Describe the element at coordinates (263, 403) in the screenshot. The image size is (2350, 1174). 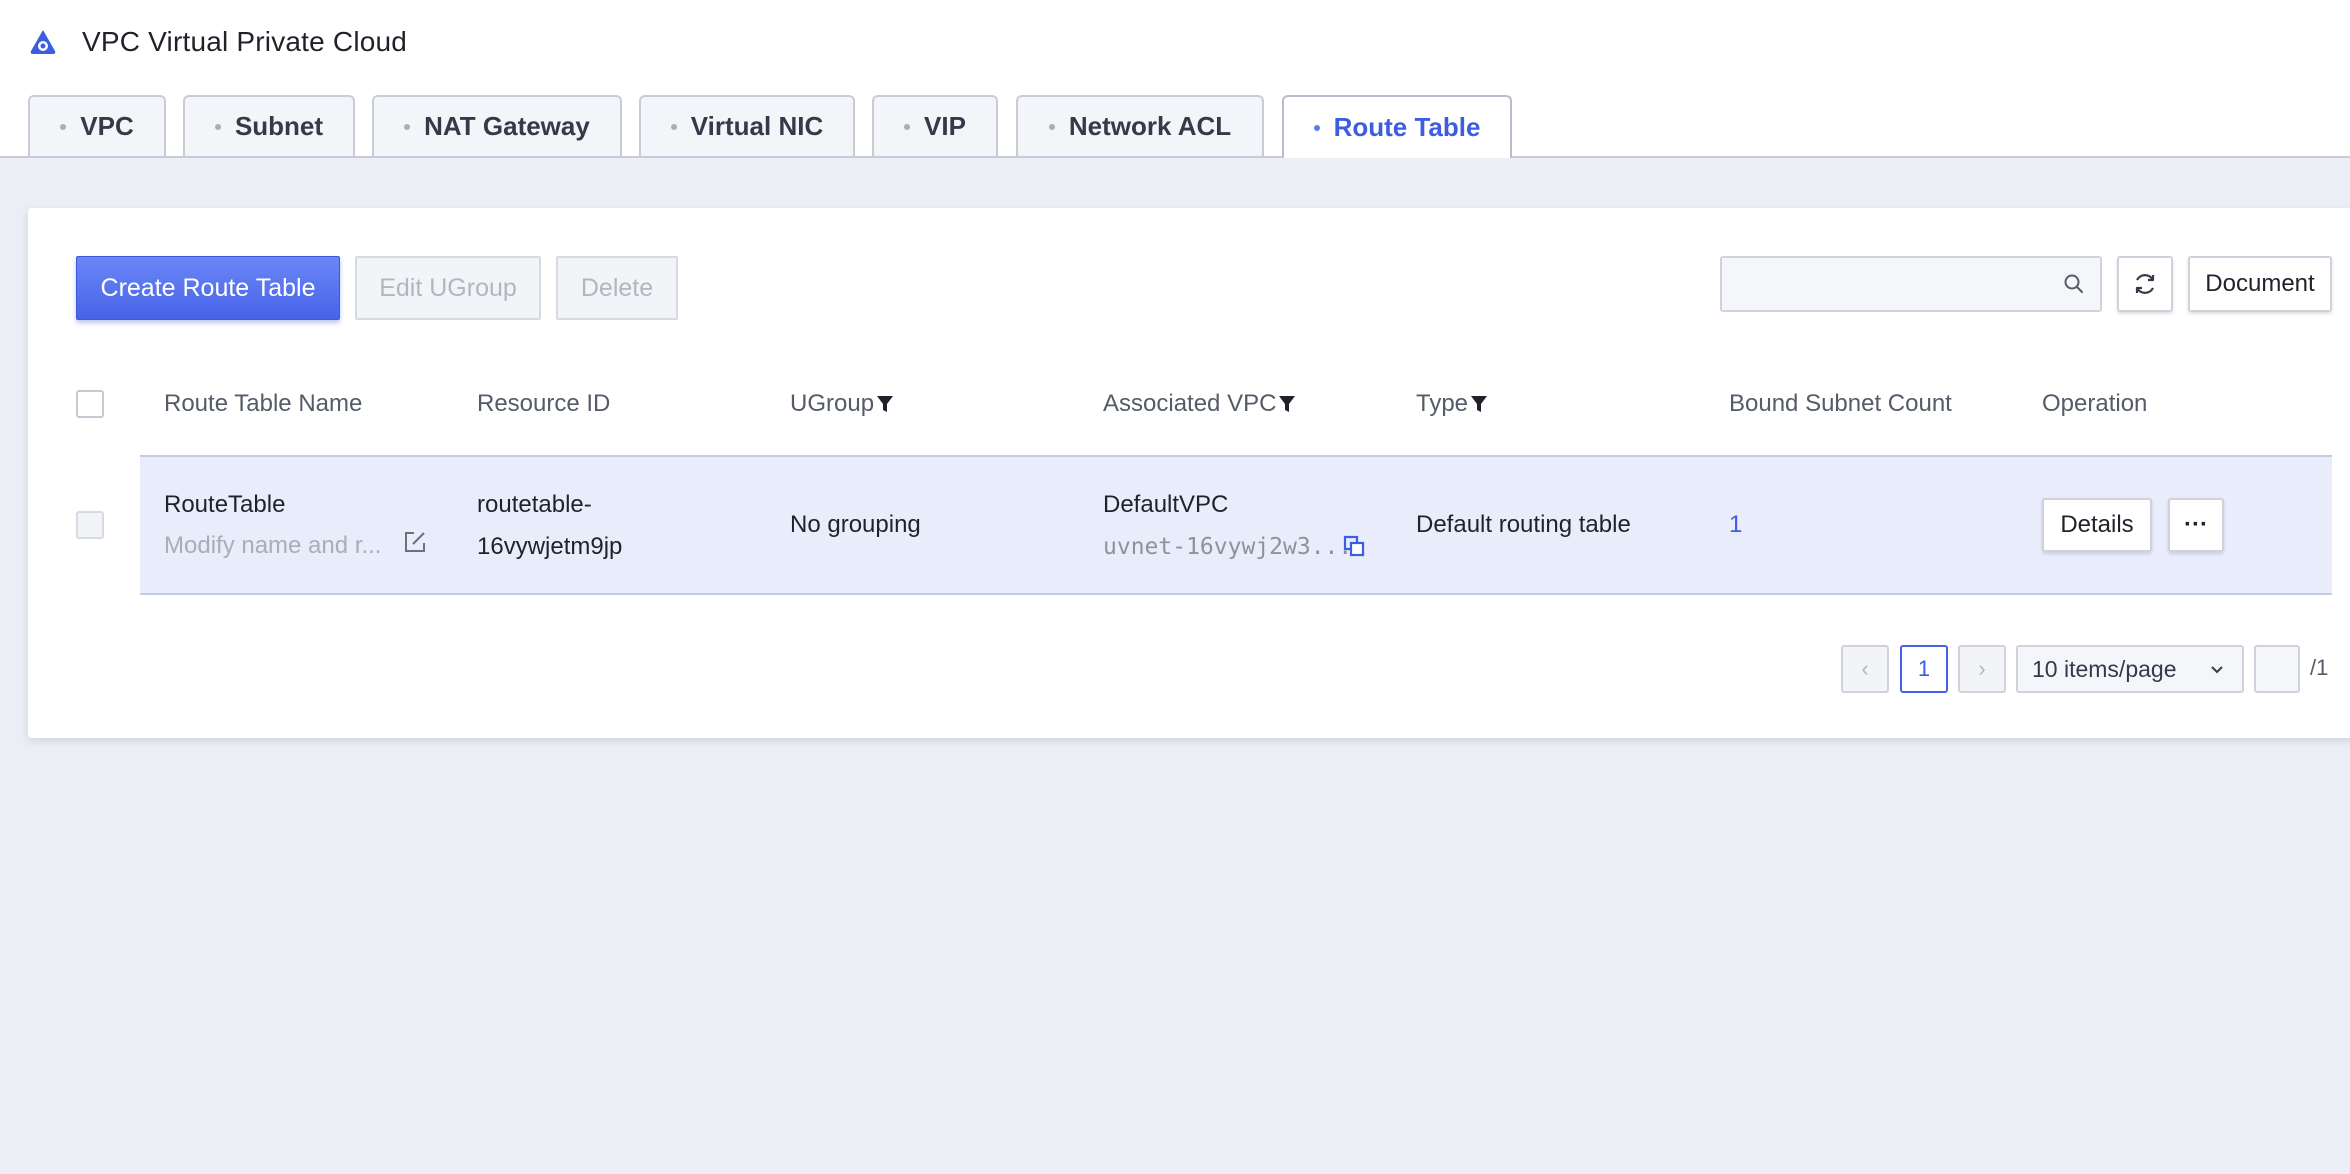
I see `column-header-name: Route Table Name` at that location.